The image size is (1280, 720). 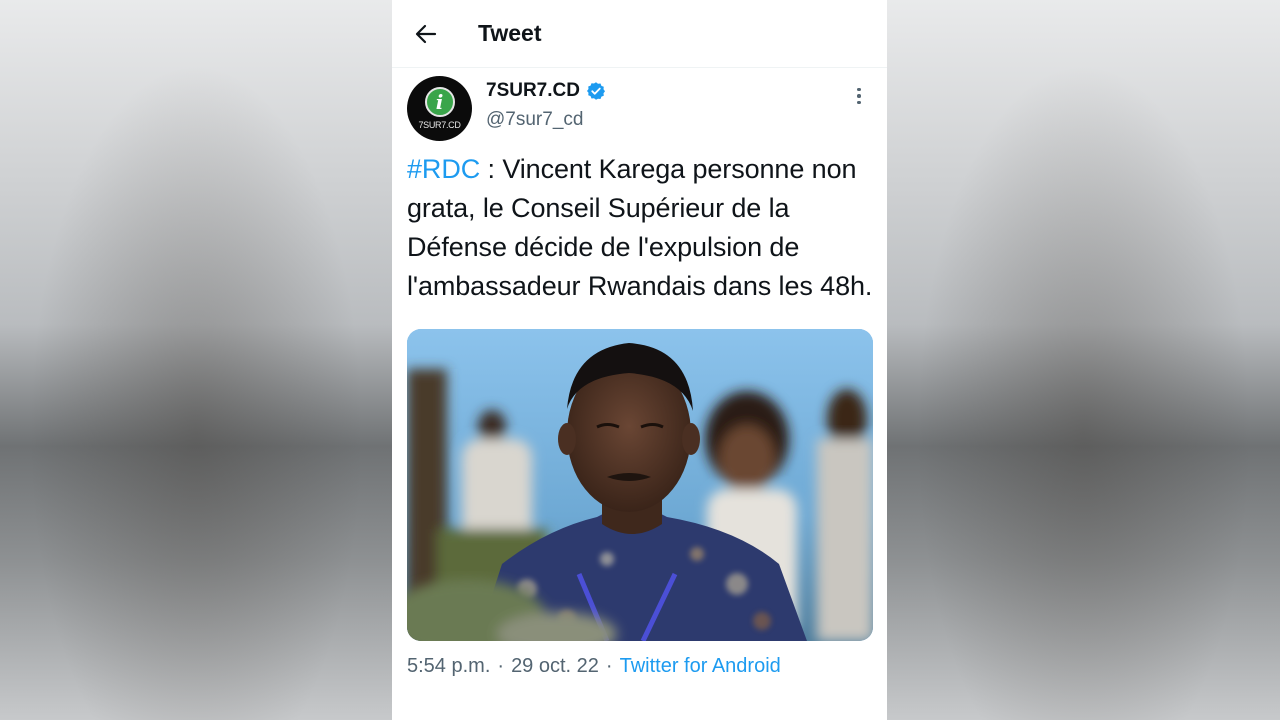 I want to click on name-row: 7SUR7.CD, so click(x=546, y=91).